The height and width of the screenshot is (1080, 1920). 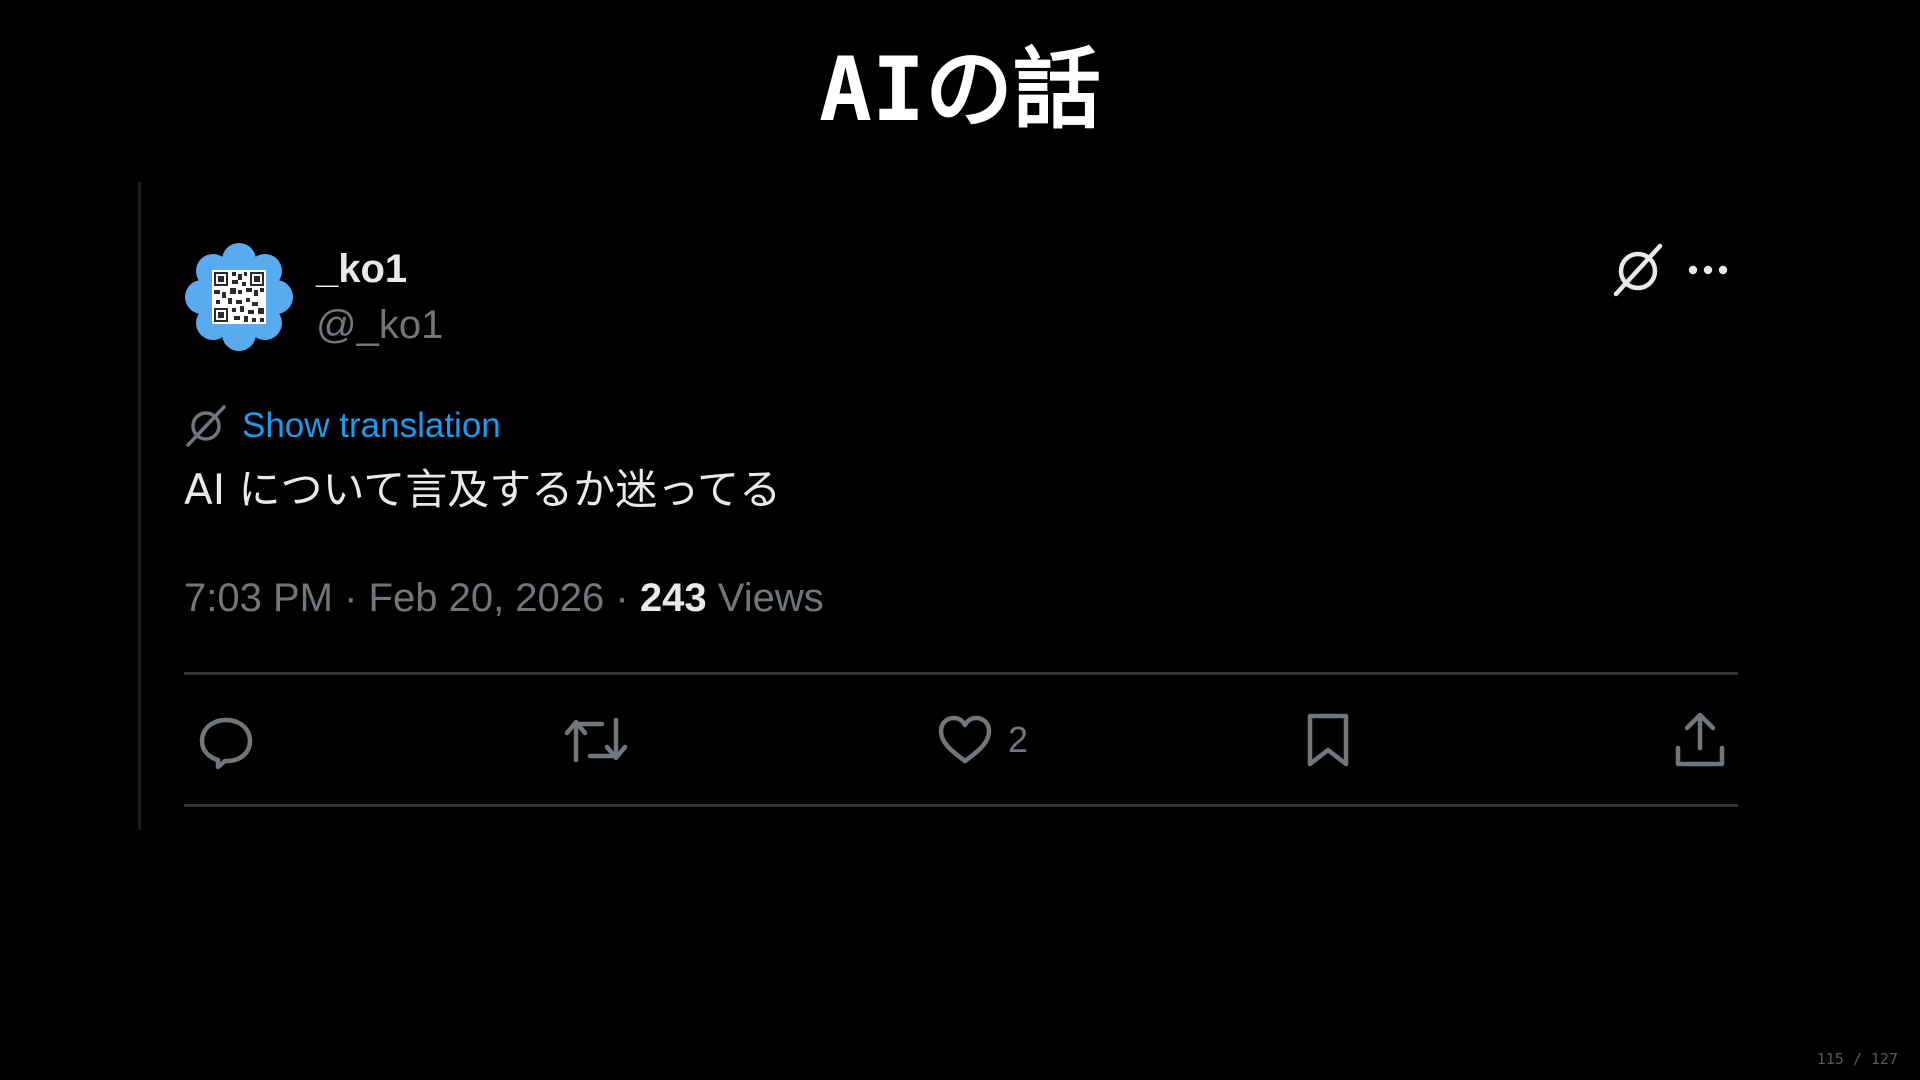 I want to click on tweet-time: 7:03 PM, so click(x=258, y=598).